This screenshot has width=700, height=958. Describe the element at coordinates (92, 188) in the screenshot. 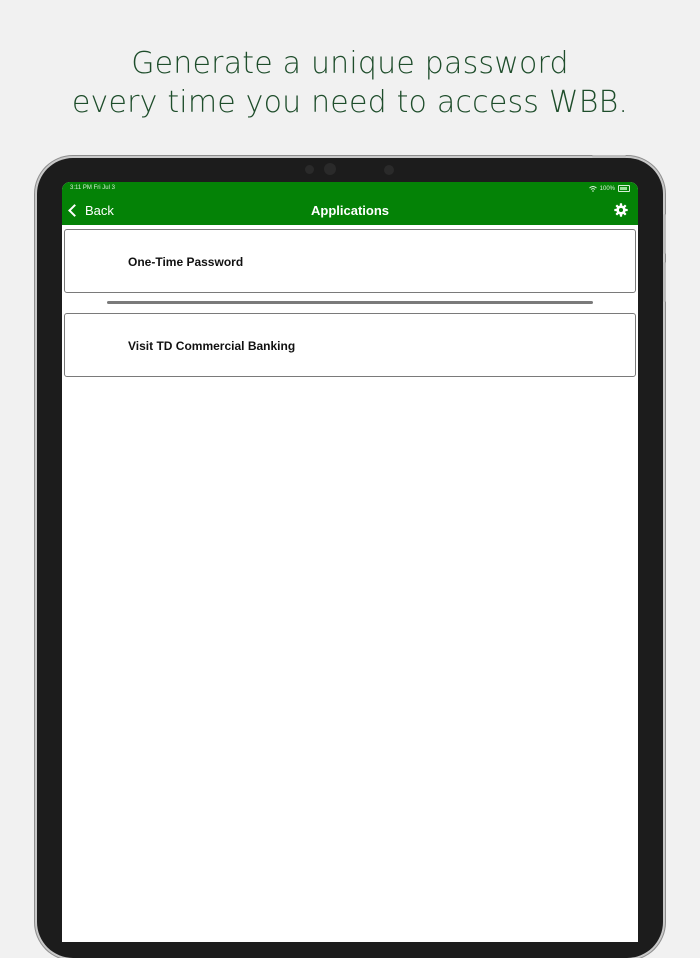

I see `status-time: 3:11 PM Fri Jul 3` at that location.